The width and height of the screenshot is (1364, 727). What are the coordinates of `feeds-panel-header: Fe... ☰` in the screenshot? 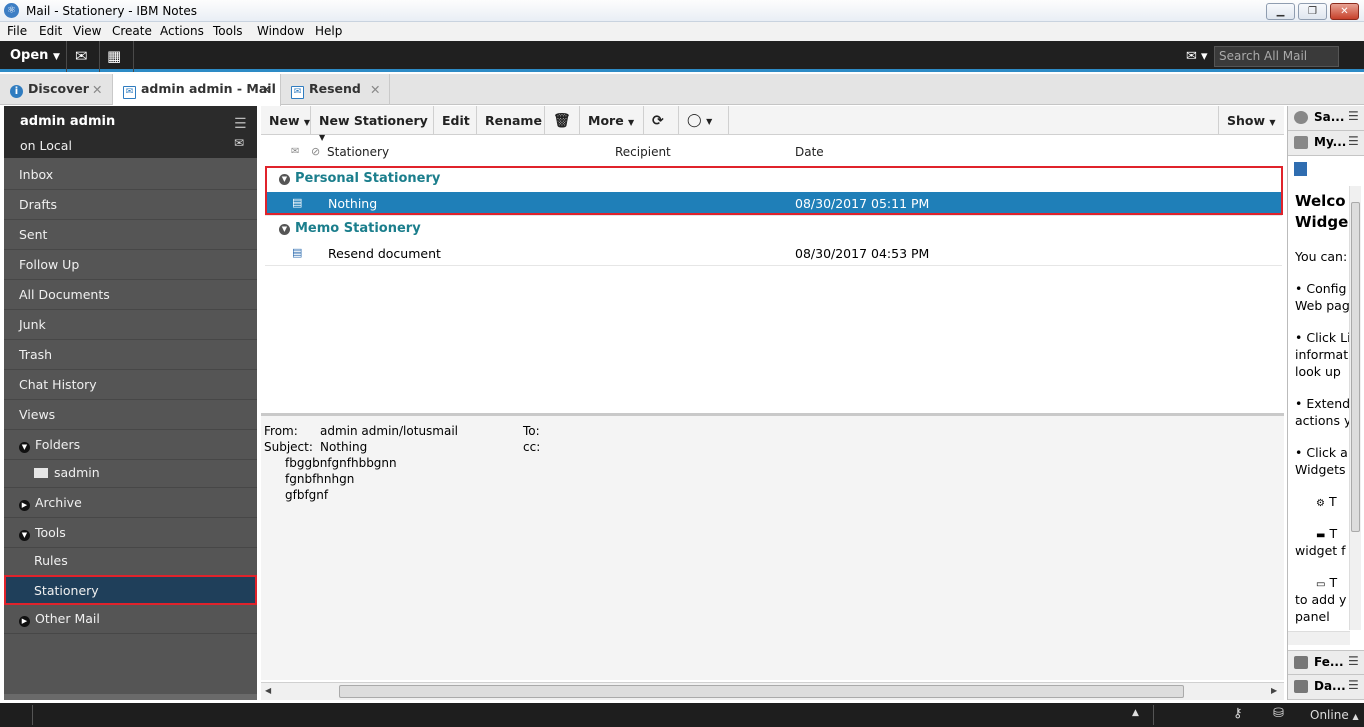 It's located at (1326, 662).